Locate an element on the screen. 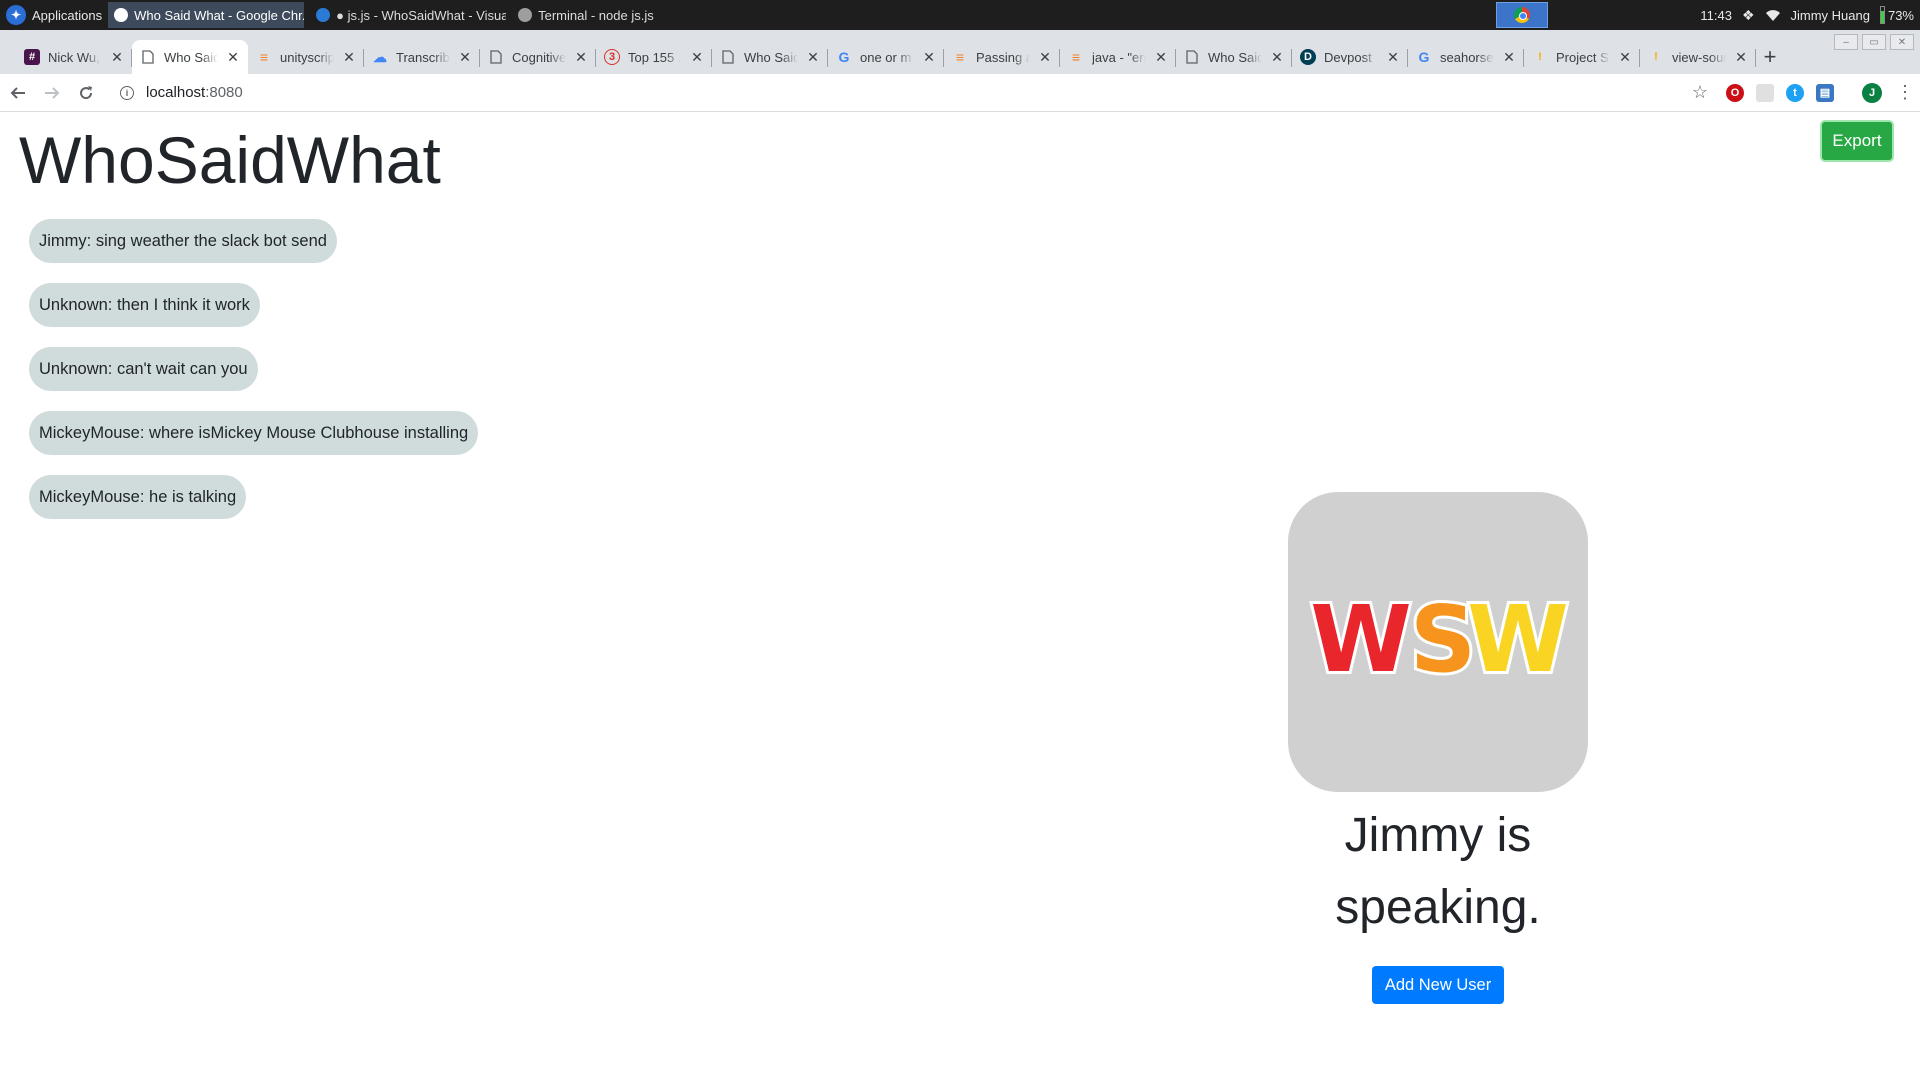 The image size is (1920, 1080). window-controls: – ▭ ✕ is located at coordinates (1874, 42).